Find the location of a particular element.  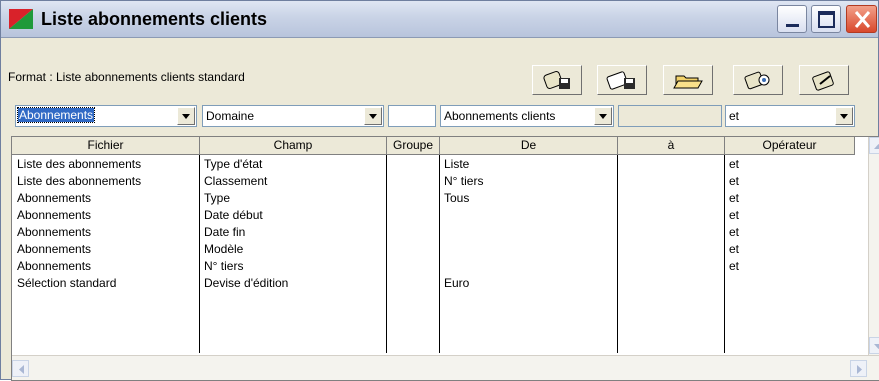

cell-champ: Date début is located at coordinates (233, 215).